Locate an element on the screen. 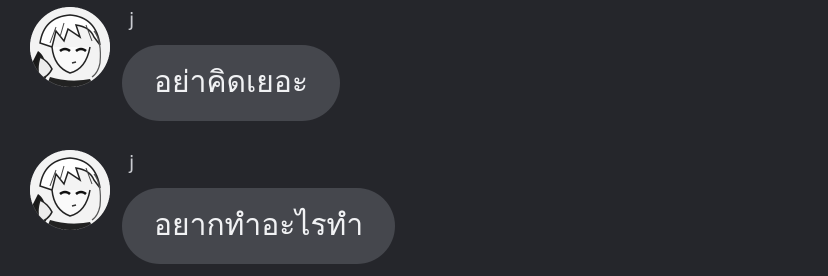 The width and height of the screenshot is (828, 276). message-bubble: อยากทำอะไรทำ is located at coordinates (259, 226).